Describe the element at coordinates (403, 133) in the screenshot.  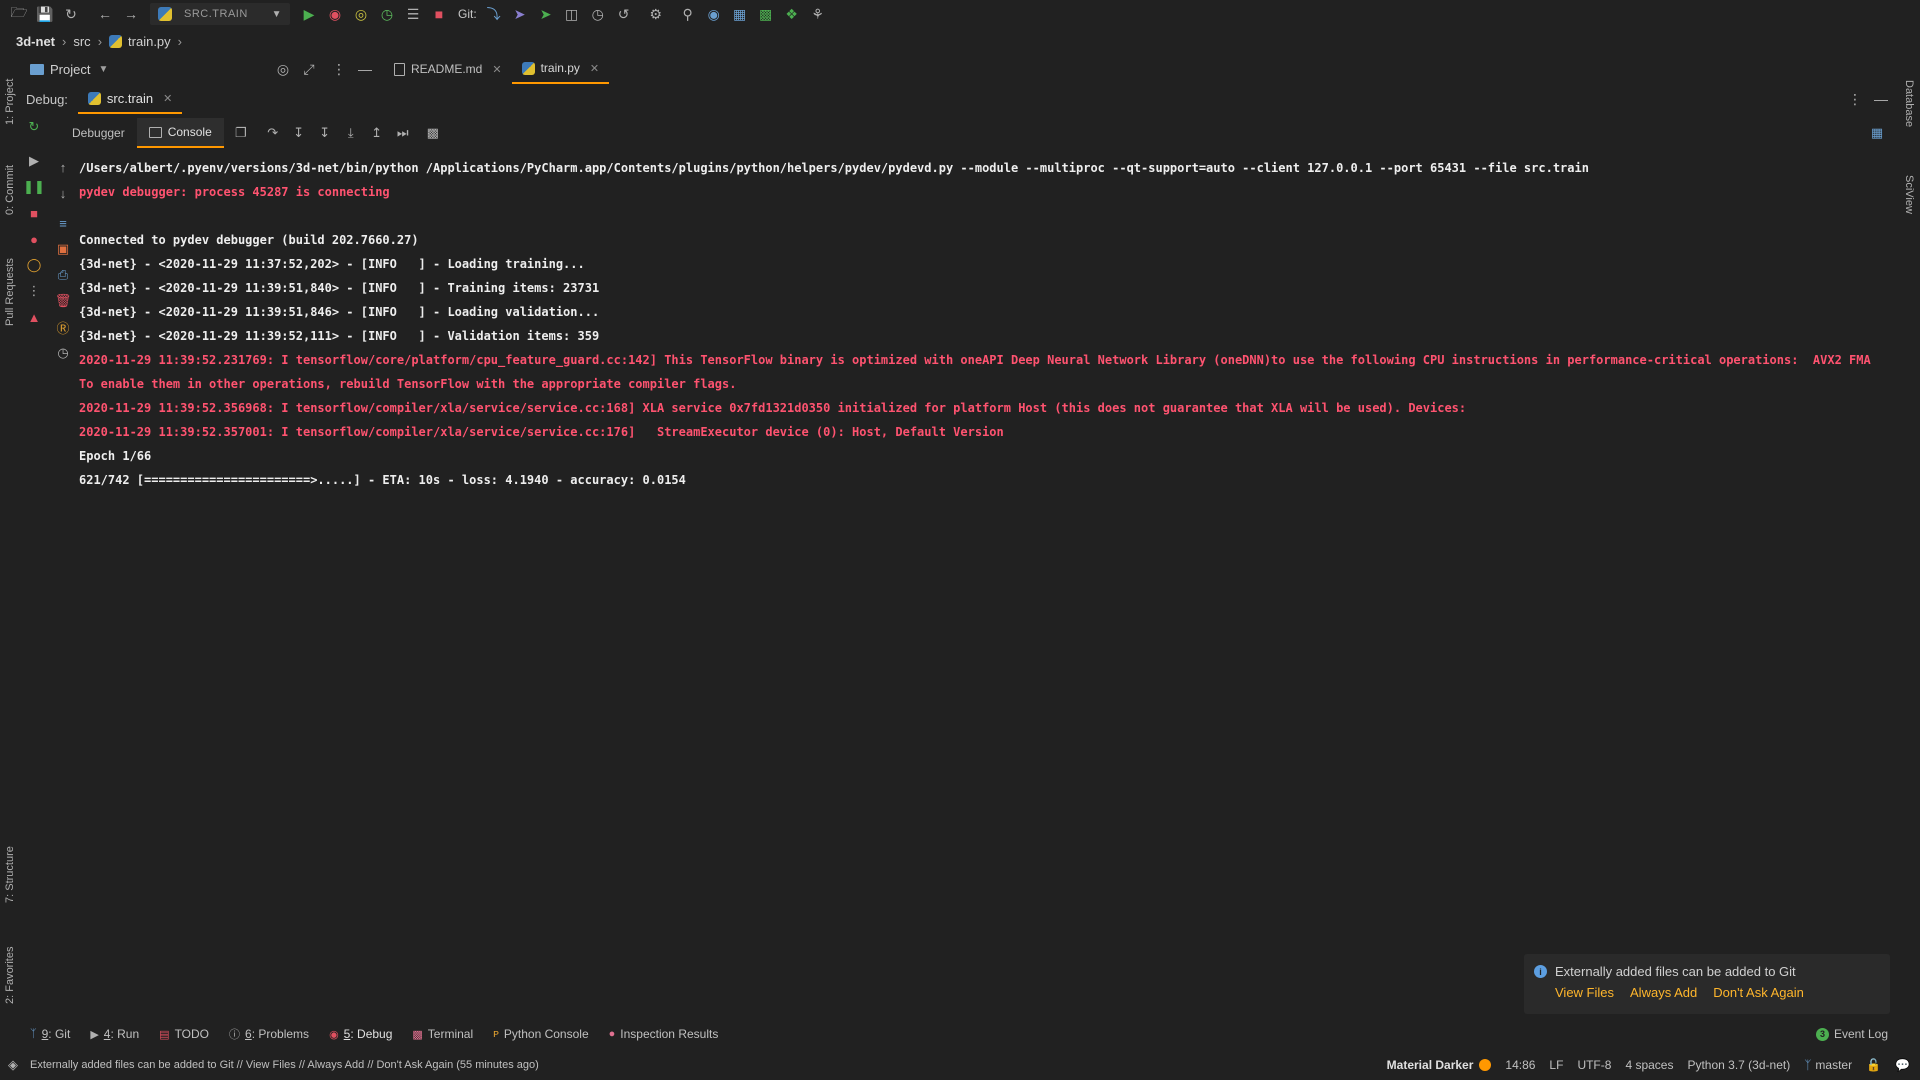
I see `run-to-cursor-icon: ⏭` at that location.